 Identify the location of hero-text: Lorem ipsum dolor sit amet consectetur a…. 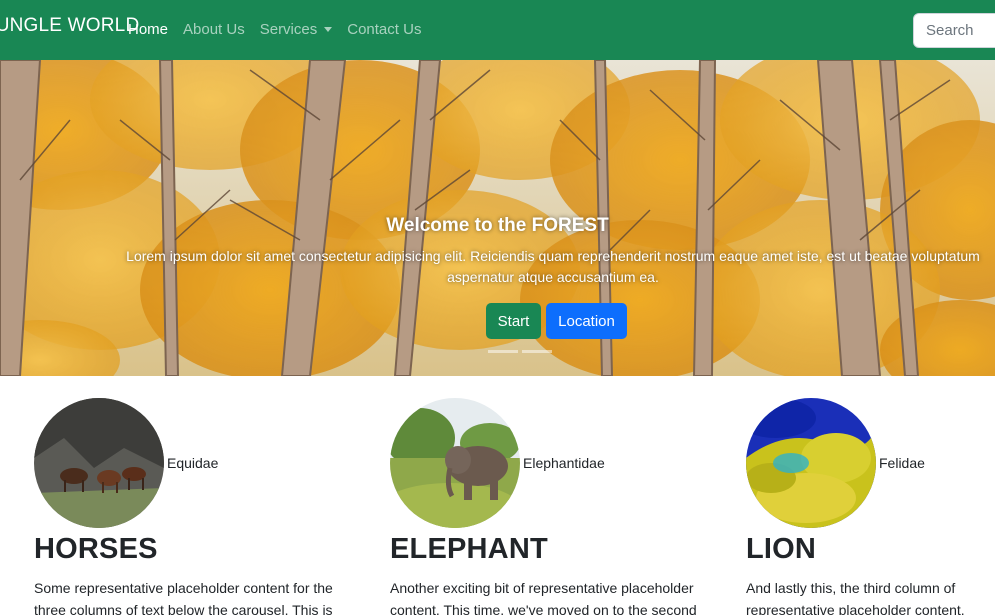
(553, 266).